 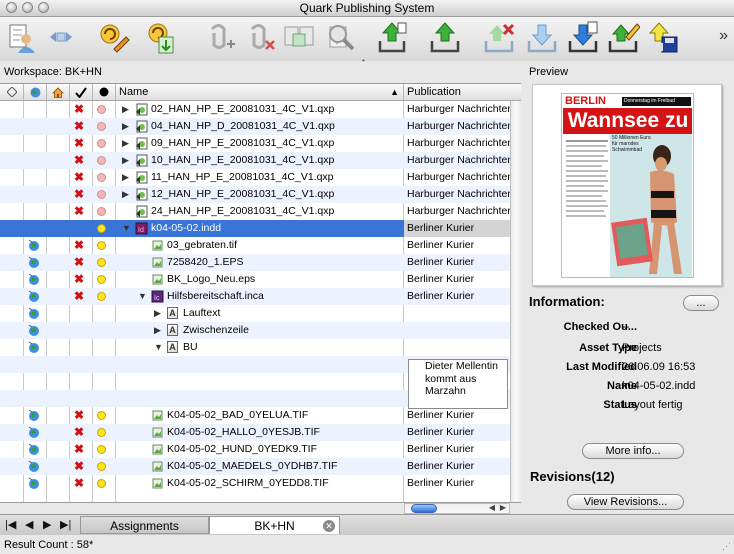 I want to click on toolbar-button-save-upload, so click(x=662, y=38).